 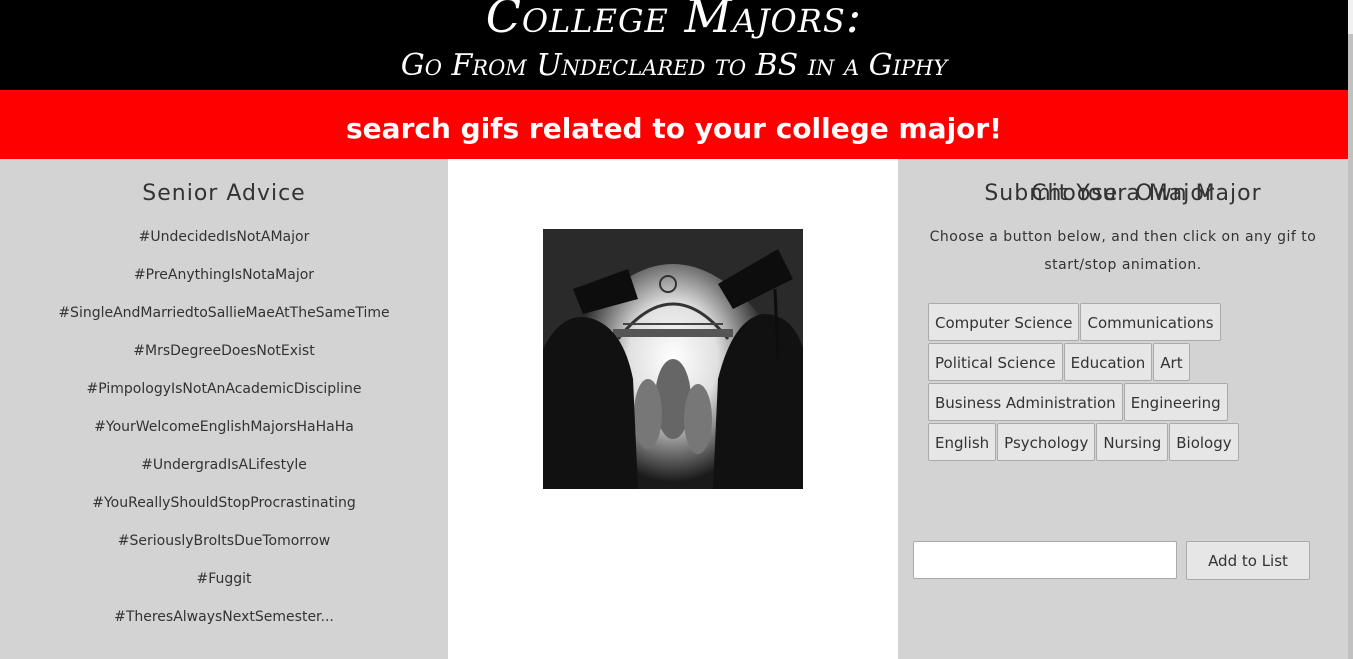 What do you see at coordinates (1046, 442) in the screenshot?
I see `major-button-psychology: Psychology` at bounding box center [1046, 442].